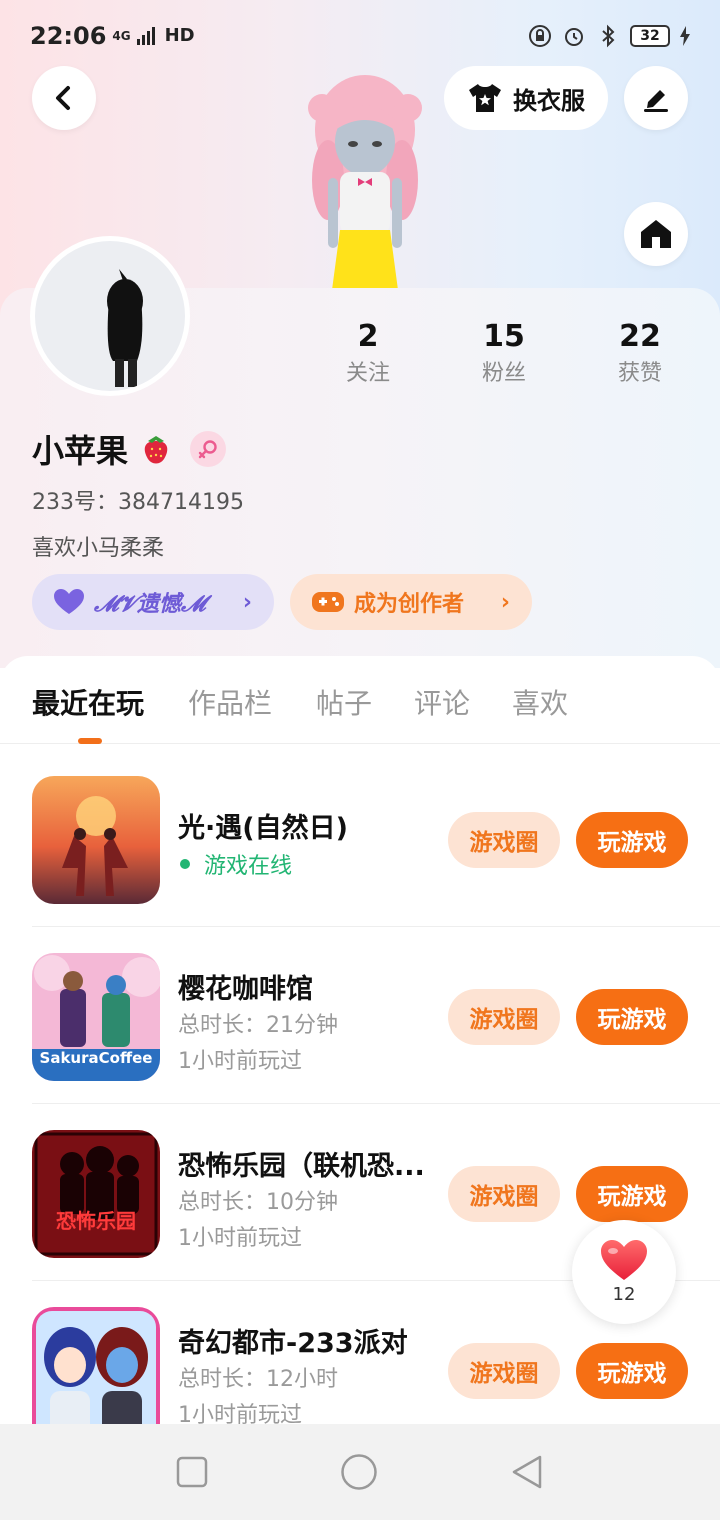 This screenshot has height=1520, width=720. I want to click on hd-text: HD, so click(179, 35).